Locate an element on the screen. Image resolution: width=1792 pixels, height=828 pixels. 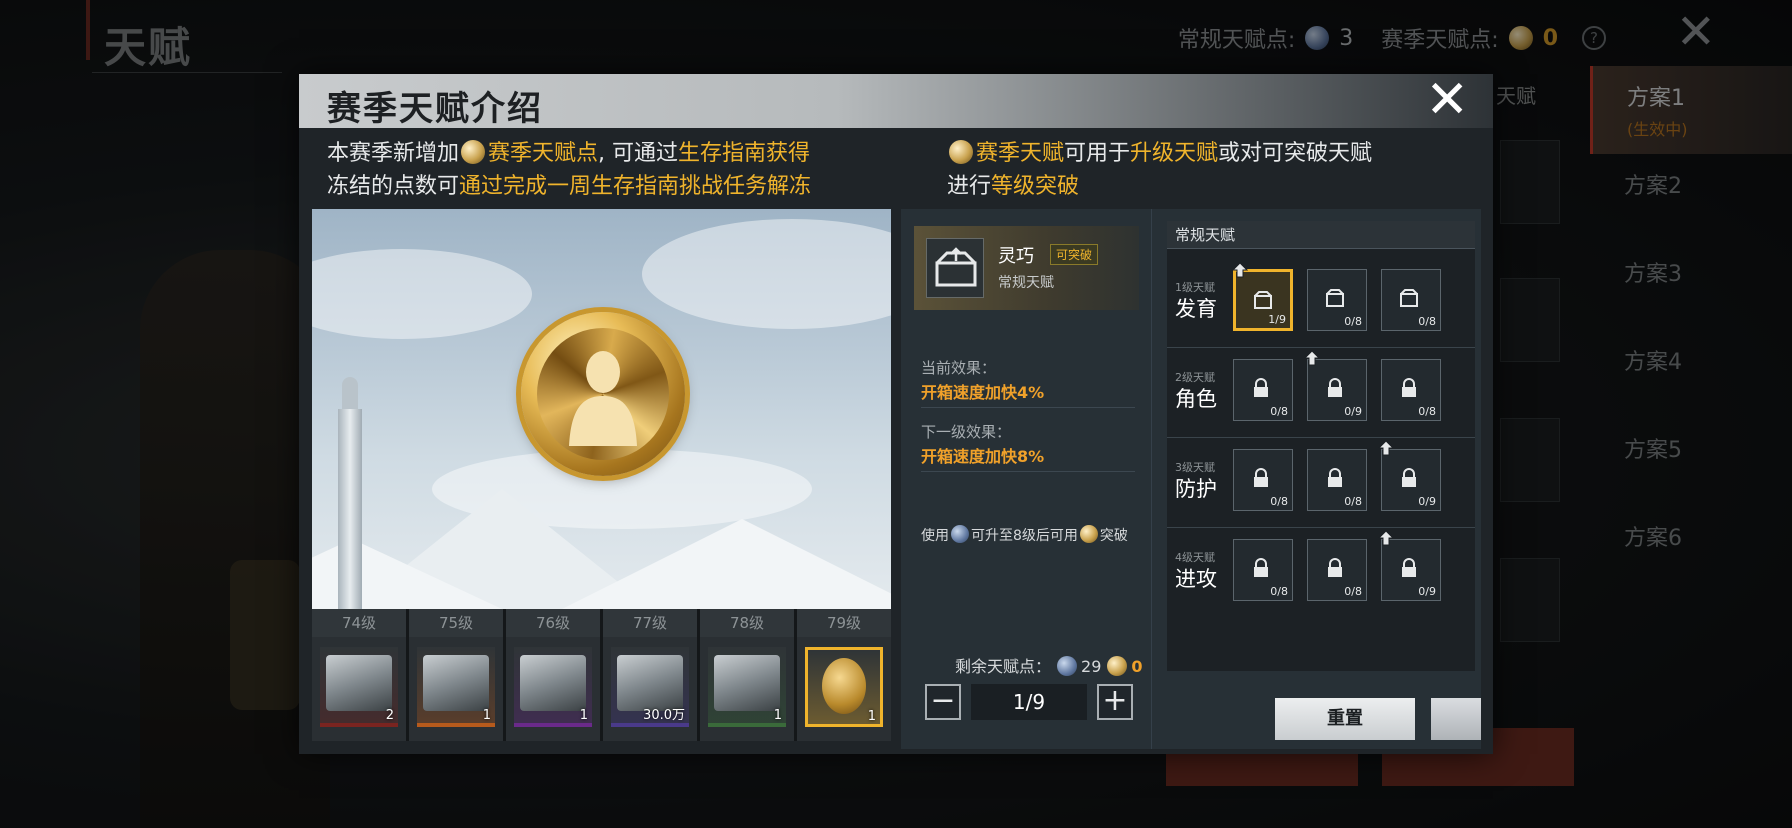
breakable-tag: 可突破 is located at coordinates (1074, 254).